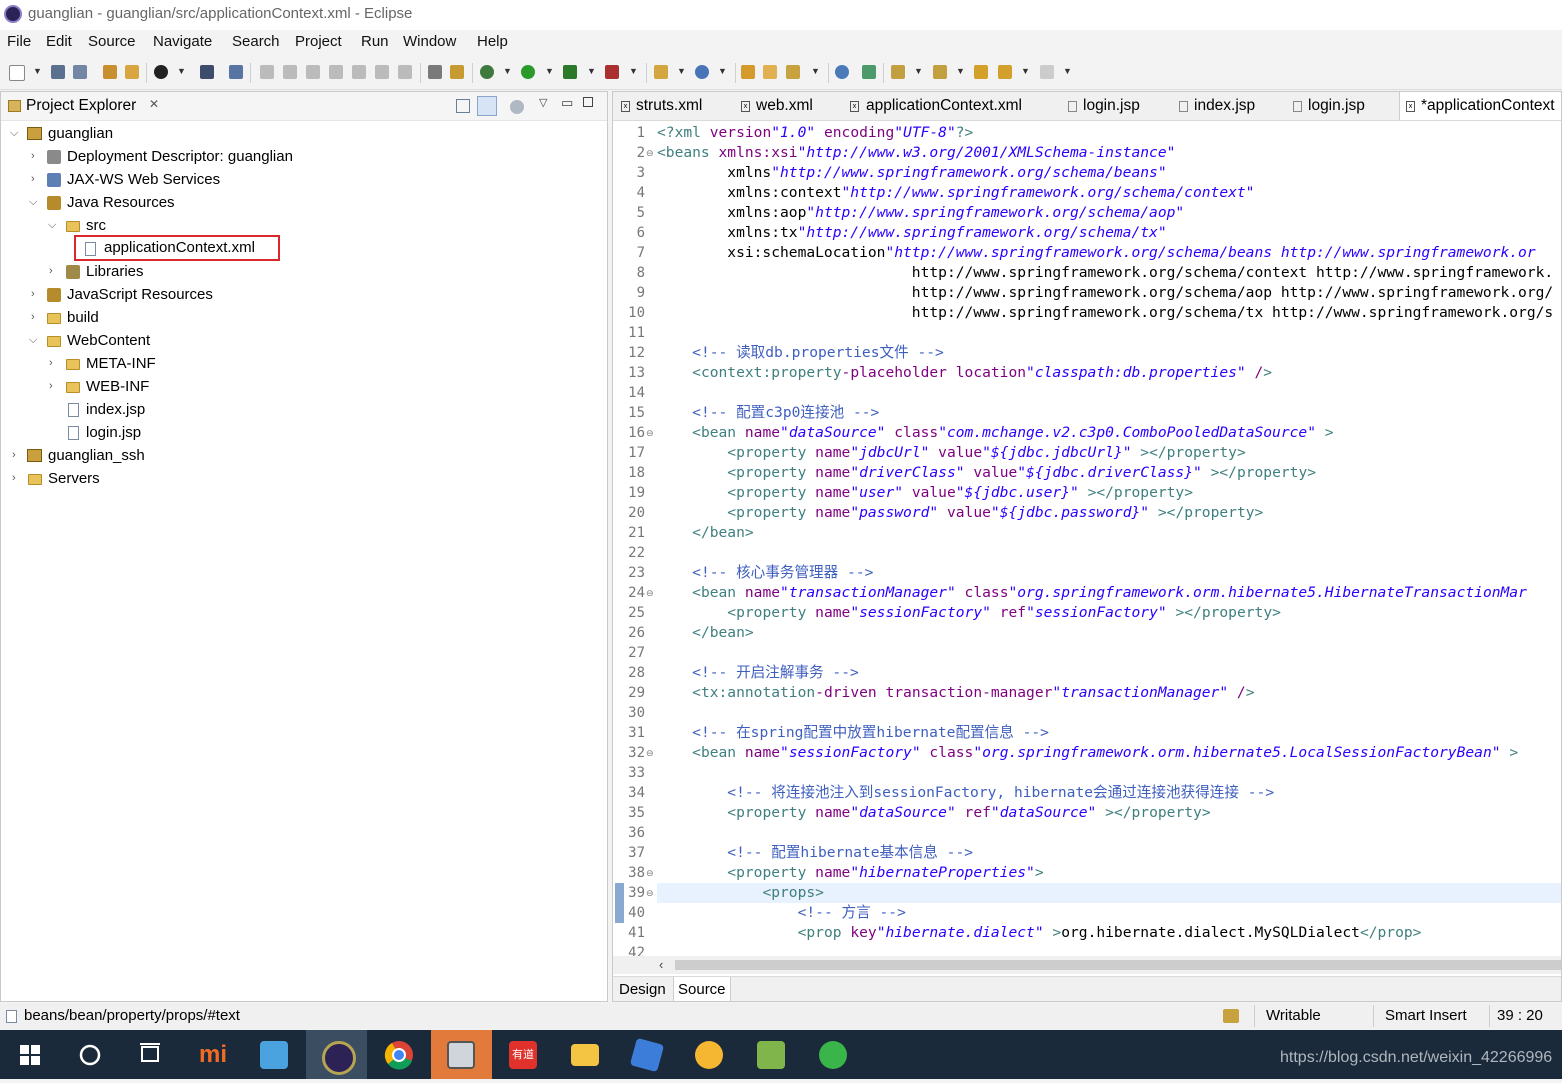  I want to click on use-step-filters-icon, so click(435, 72).